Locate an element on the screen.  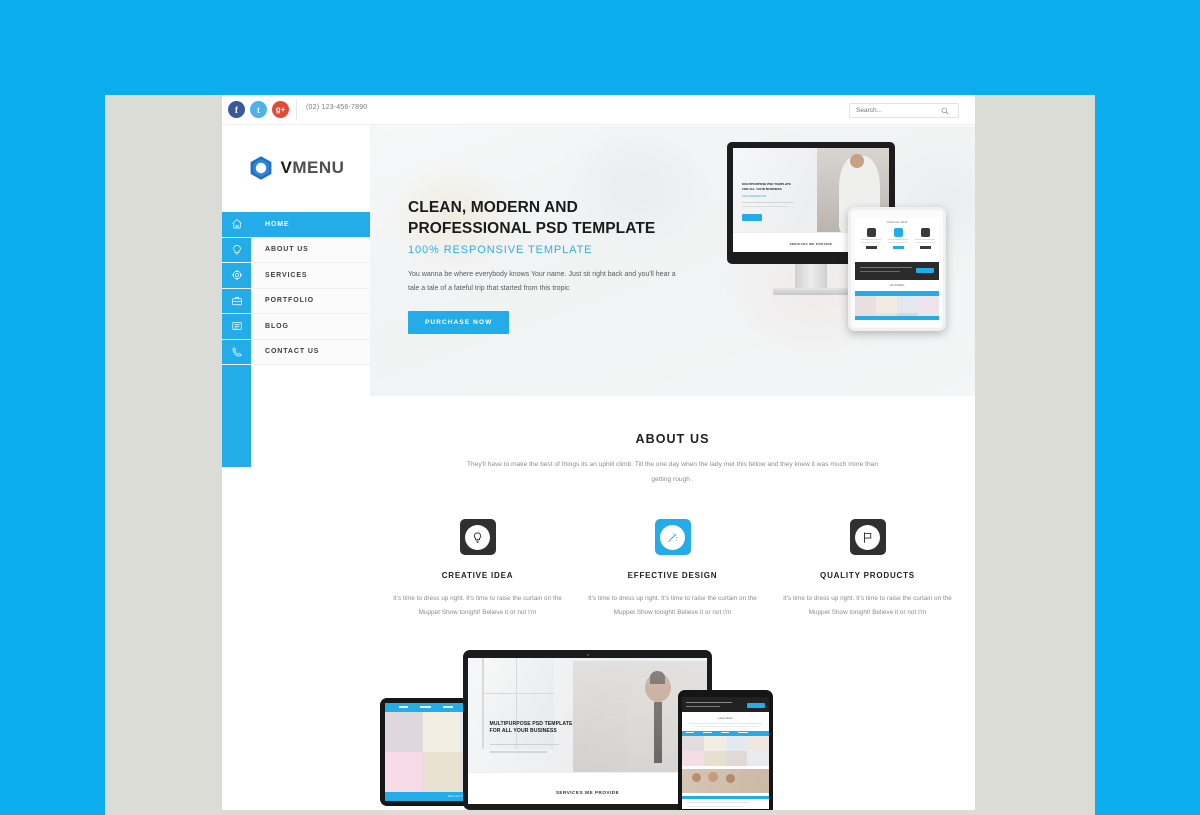
feature-title: QUALITY PRODUCTS is located at coordinates (867, 575).